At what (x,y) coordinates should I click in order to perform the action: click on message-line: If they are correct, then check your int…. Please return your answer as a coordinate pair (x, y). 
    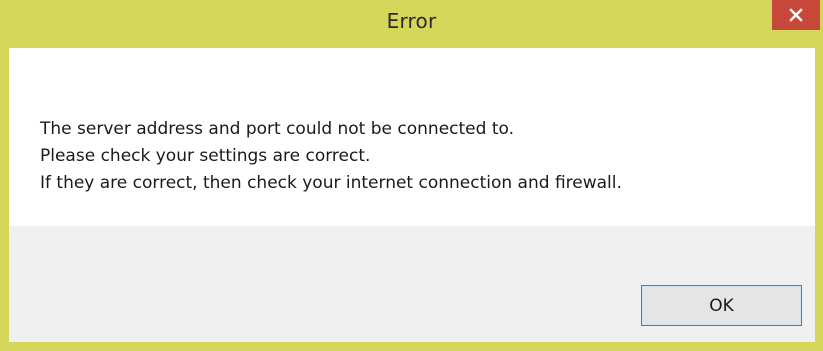
    Looking at the image, I should click on (331, 183).